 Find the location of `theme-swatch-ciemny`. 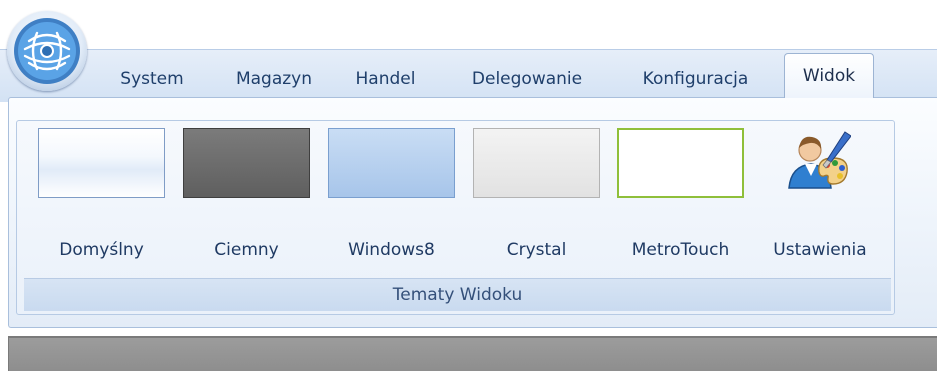

theme-swatch-ciemny is located at coordinates (246, 163).